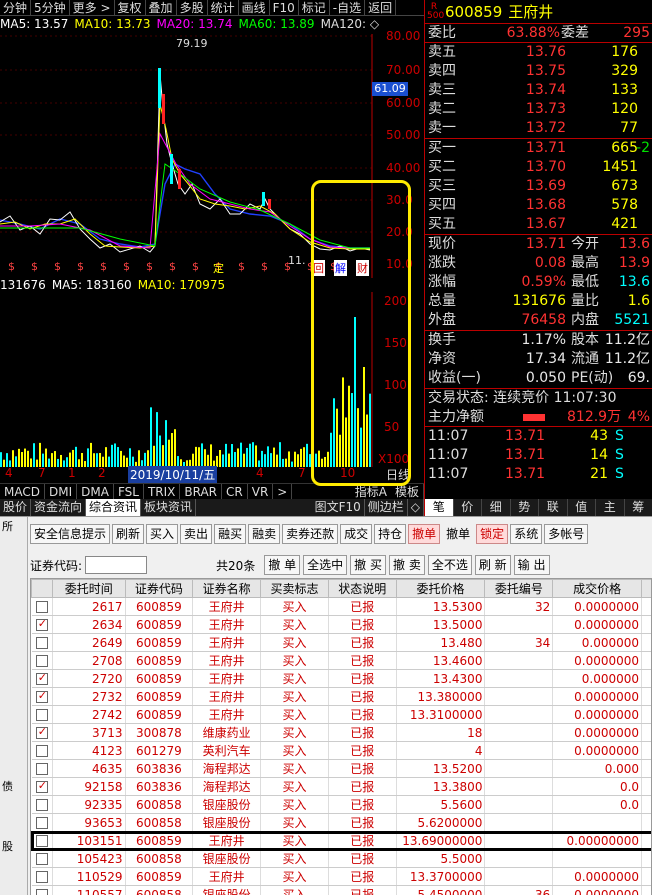  Describe the element at coordinates (341, 876) in the screenshot. I see `table-row: 110529 600859 王府井 买入 已报 13.3700000 0.0000000` at that location.